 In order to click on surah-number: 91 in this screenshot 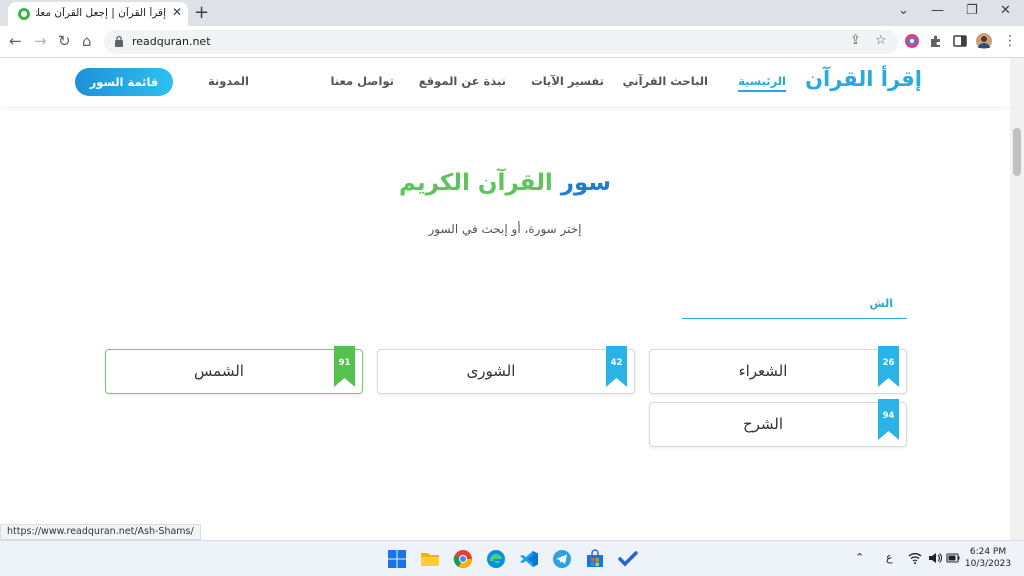, I will do `click(344, 363)`.